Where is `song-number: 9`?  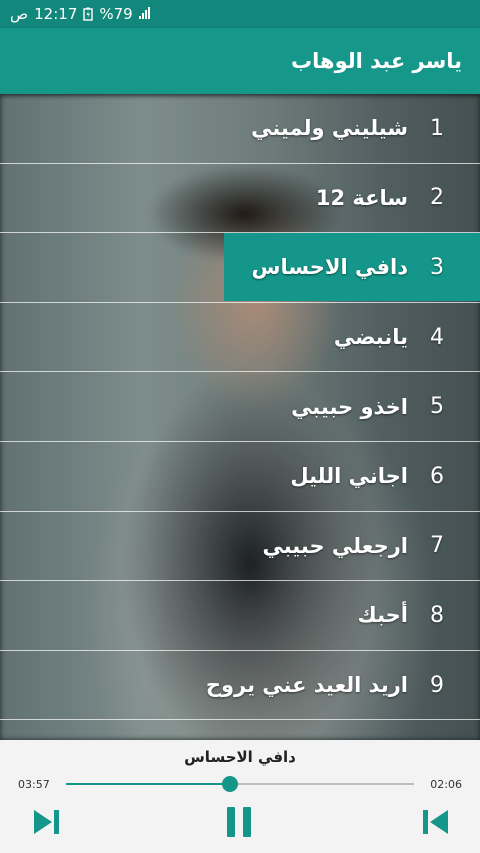 song-number: 9 is located at coordinates (437, 685).